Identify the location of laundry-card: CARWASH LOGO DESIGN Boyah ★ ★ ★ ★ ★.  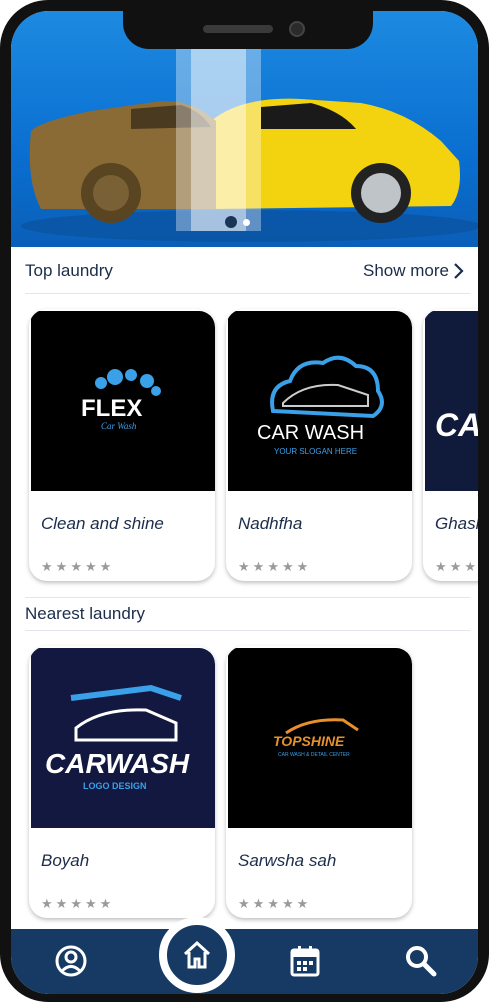
(122, 782).